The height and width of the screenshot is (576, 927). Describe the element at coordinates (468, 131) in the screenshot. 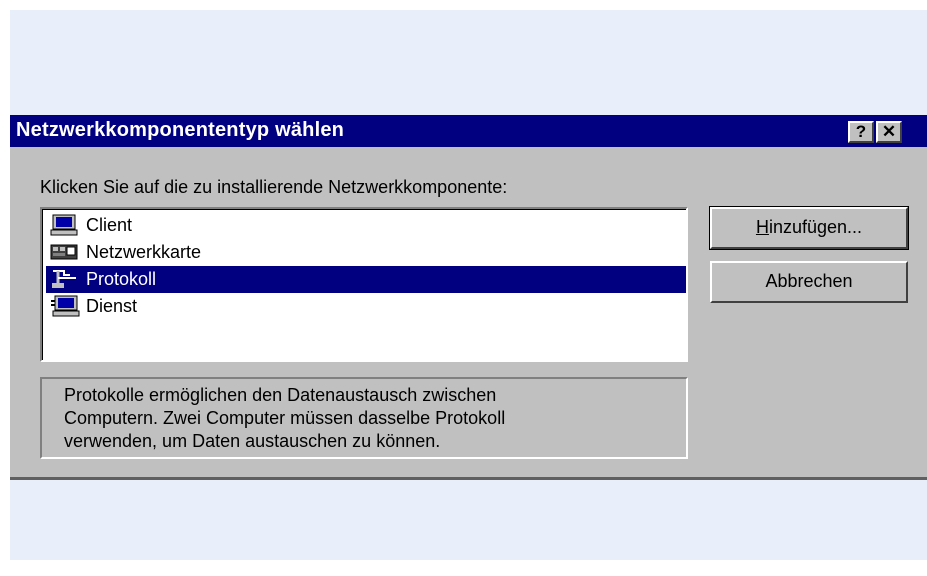

I see `dialog-titlebar: Netzwerkkomponententyp wählen ? ✕` at that location.